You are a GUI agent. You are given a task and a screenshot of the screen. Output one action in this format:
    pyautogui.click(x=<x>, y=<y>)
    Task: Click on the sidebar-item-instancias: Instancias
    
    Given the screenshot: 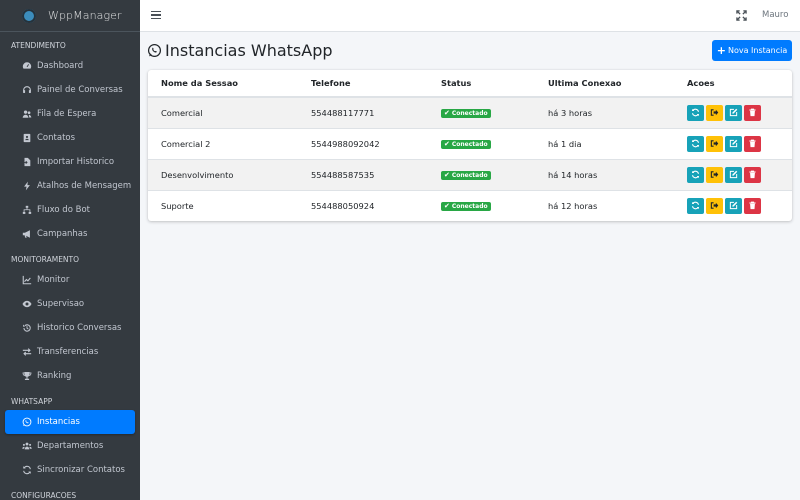 What is the action you would take?
    pyautogui.click(x=70, y=422)
    